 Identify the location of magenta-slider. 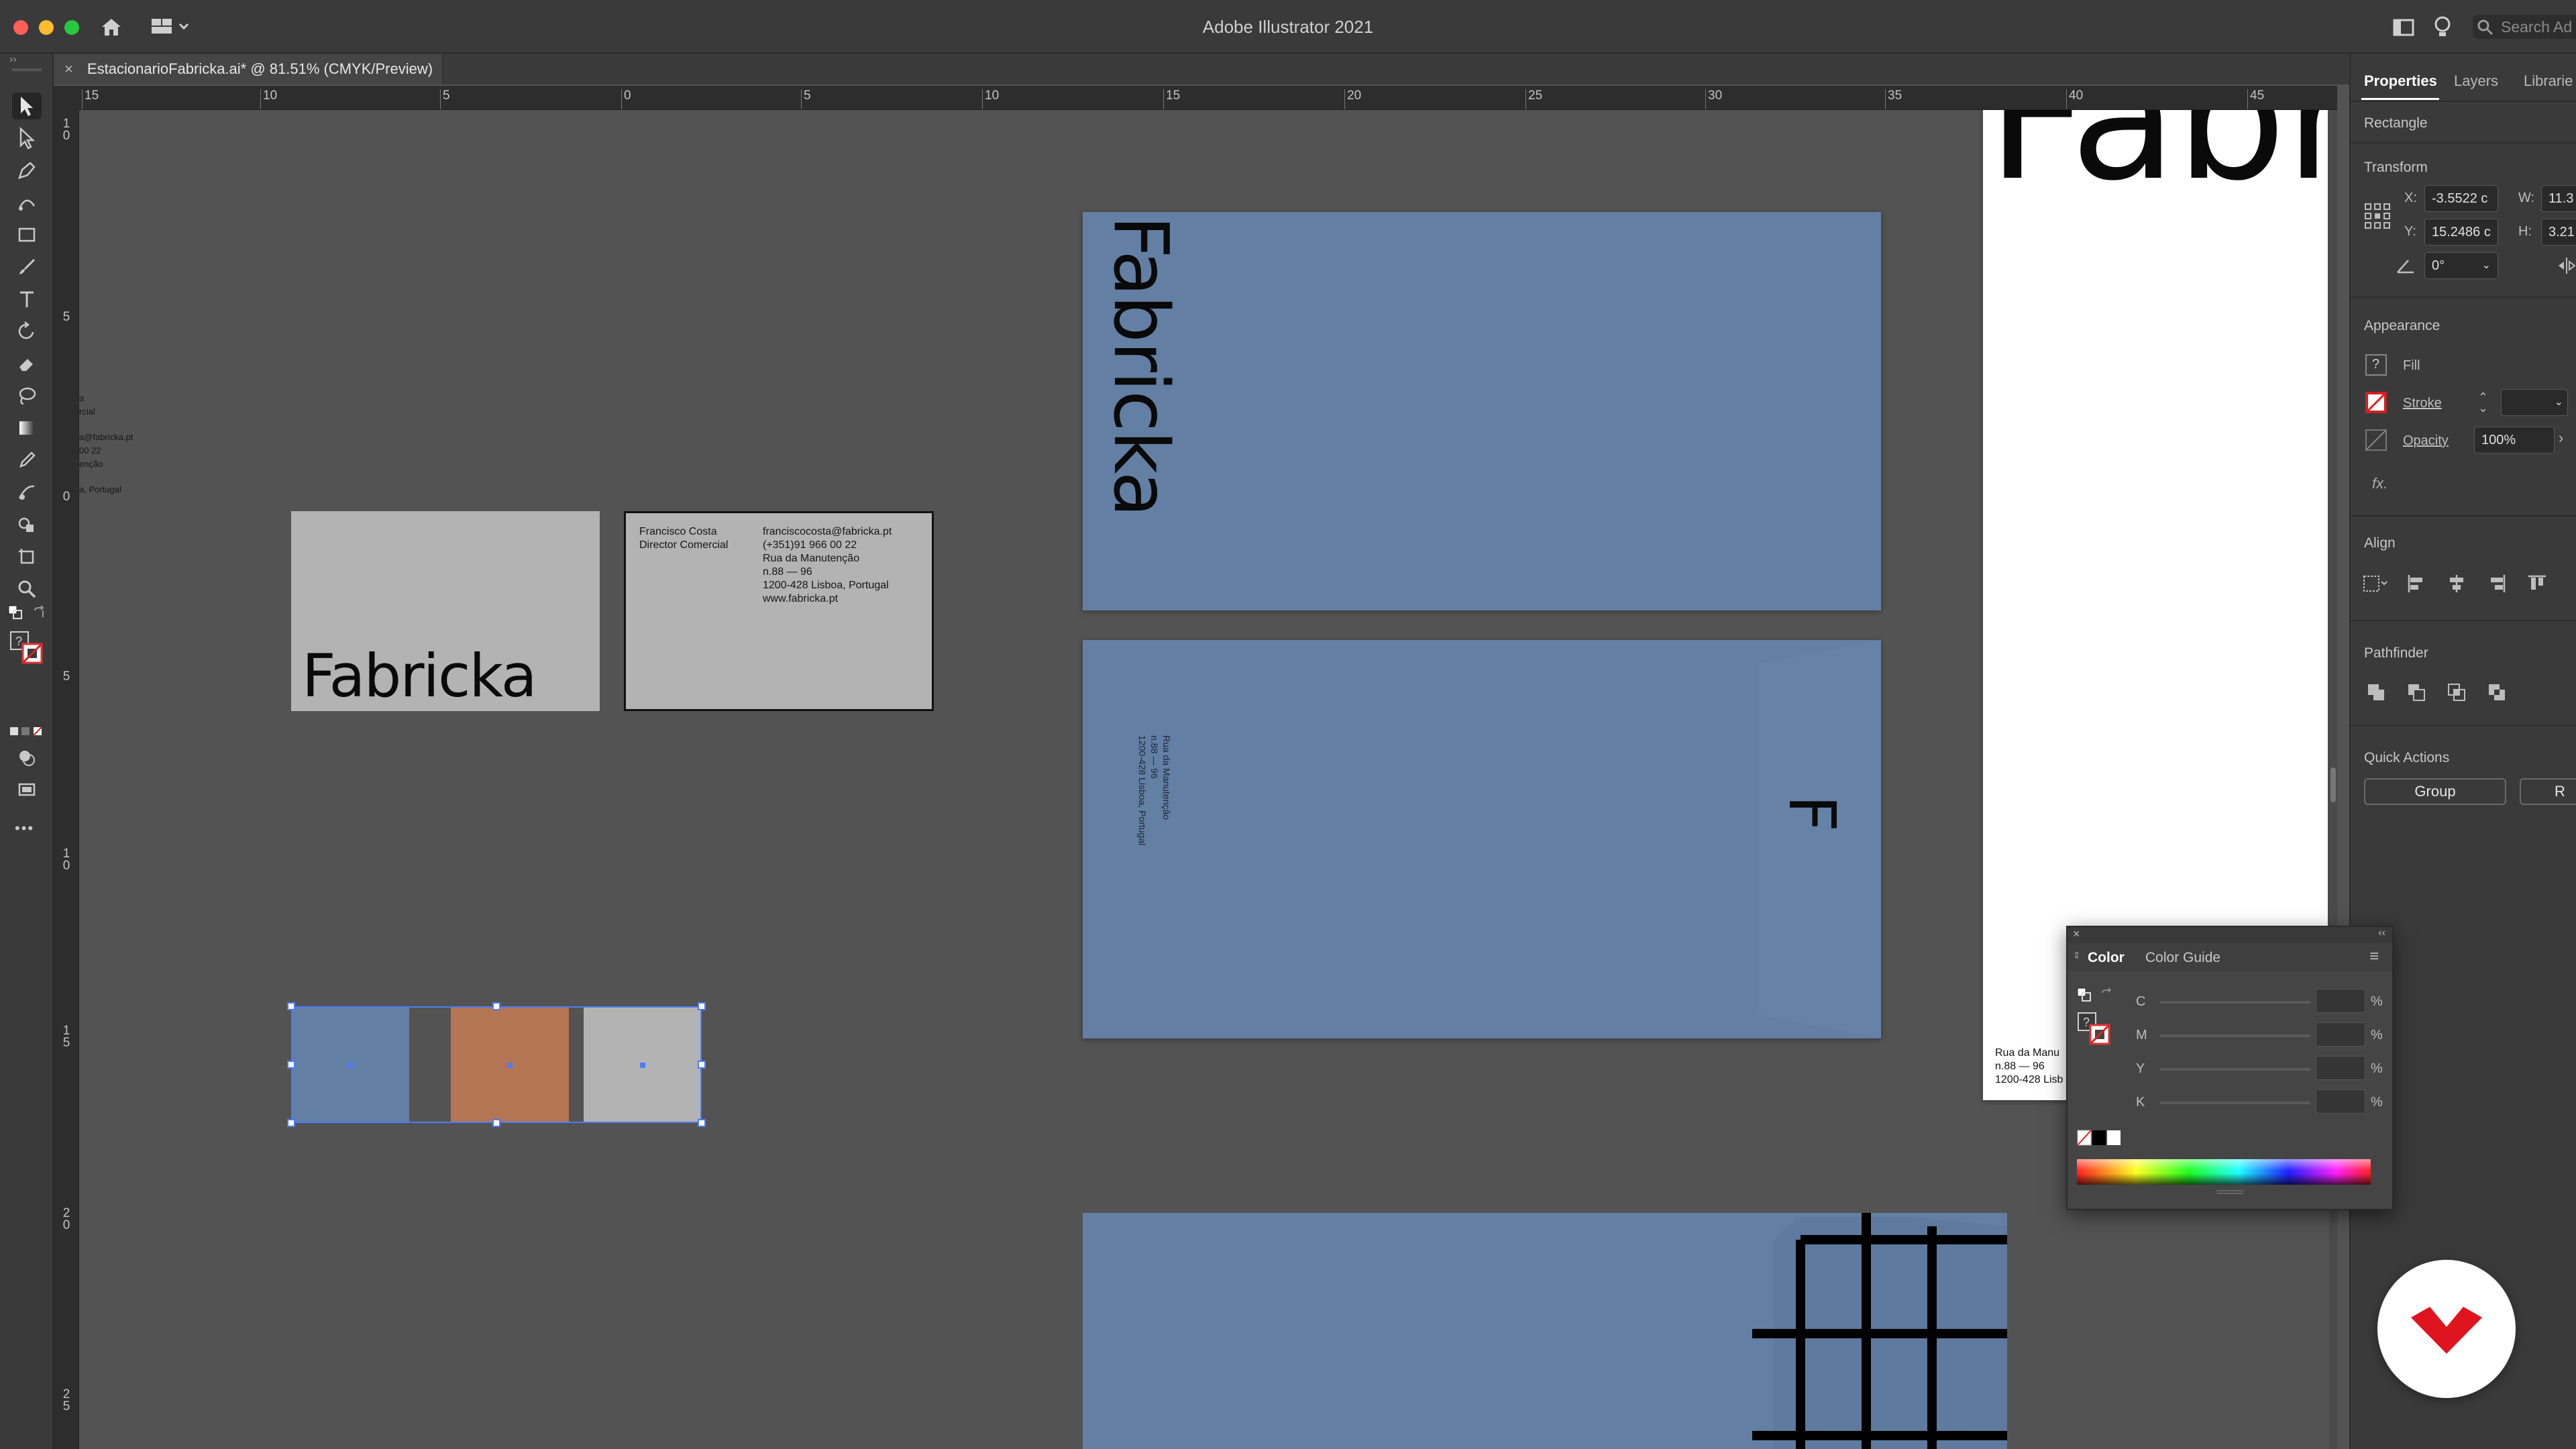
(2235, 1035).